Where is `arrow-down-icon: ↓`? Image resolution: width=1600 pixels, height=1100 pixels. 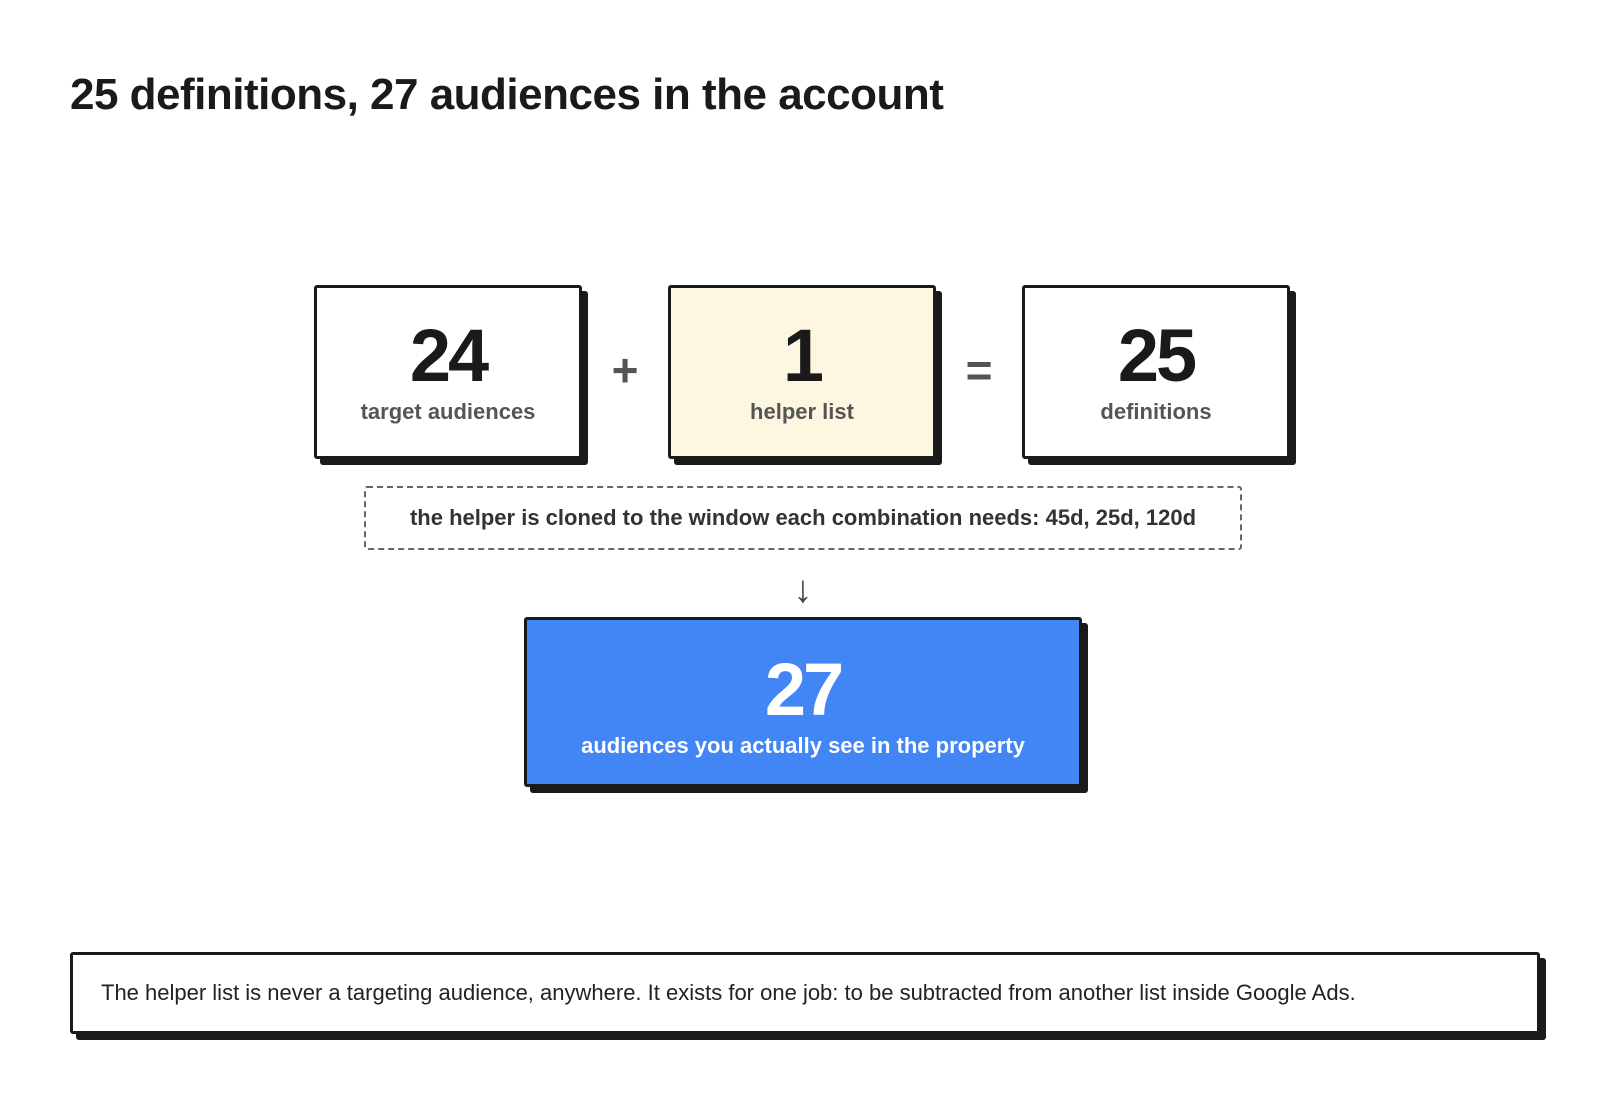 arrow-down-icon: ↓ is located at coordinates (803, 590).